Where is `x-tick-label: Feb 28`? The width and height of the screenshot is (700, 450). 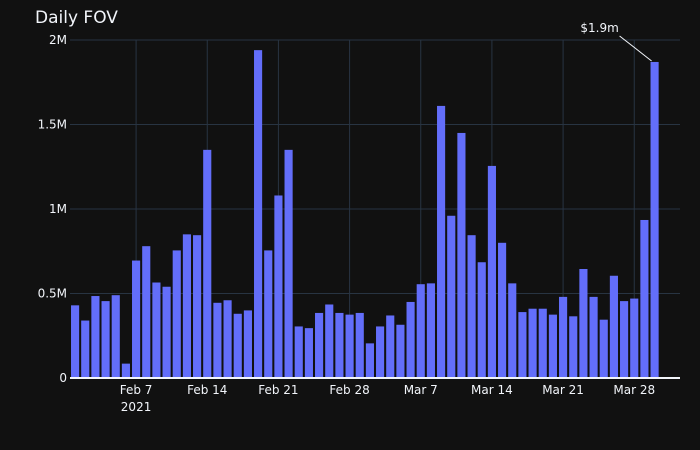
x-tick-label: Feb 28 is located at coordinates (349, 390).